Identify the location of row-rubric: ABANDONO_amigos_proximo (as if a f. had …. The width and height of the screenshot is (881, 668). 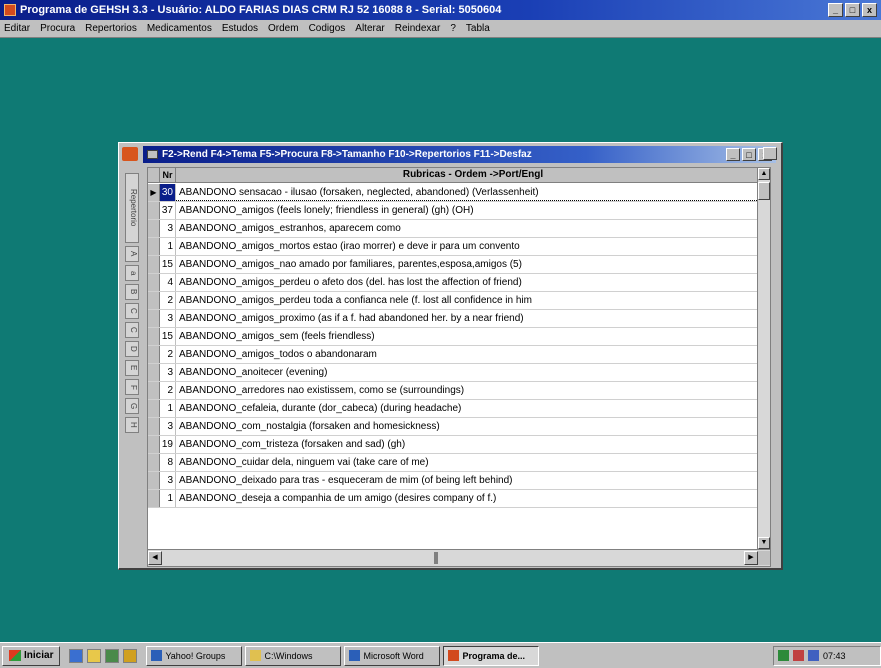
(466, 318).